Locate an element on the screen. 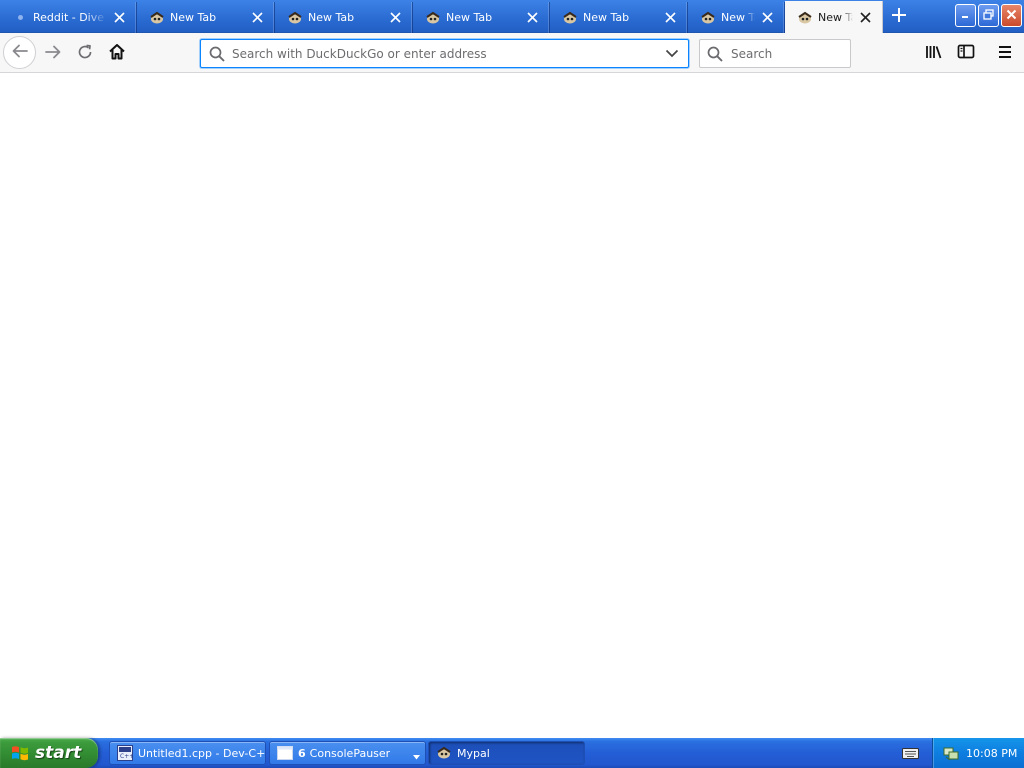  menu-button is located at coordinates (1005, 53).